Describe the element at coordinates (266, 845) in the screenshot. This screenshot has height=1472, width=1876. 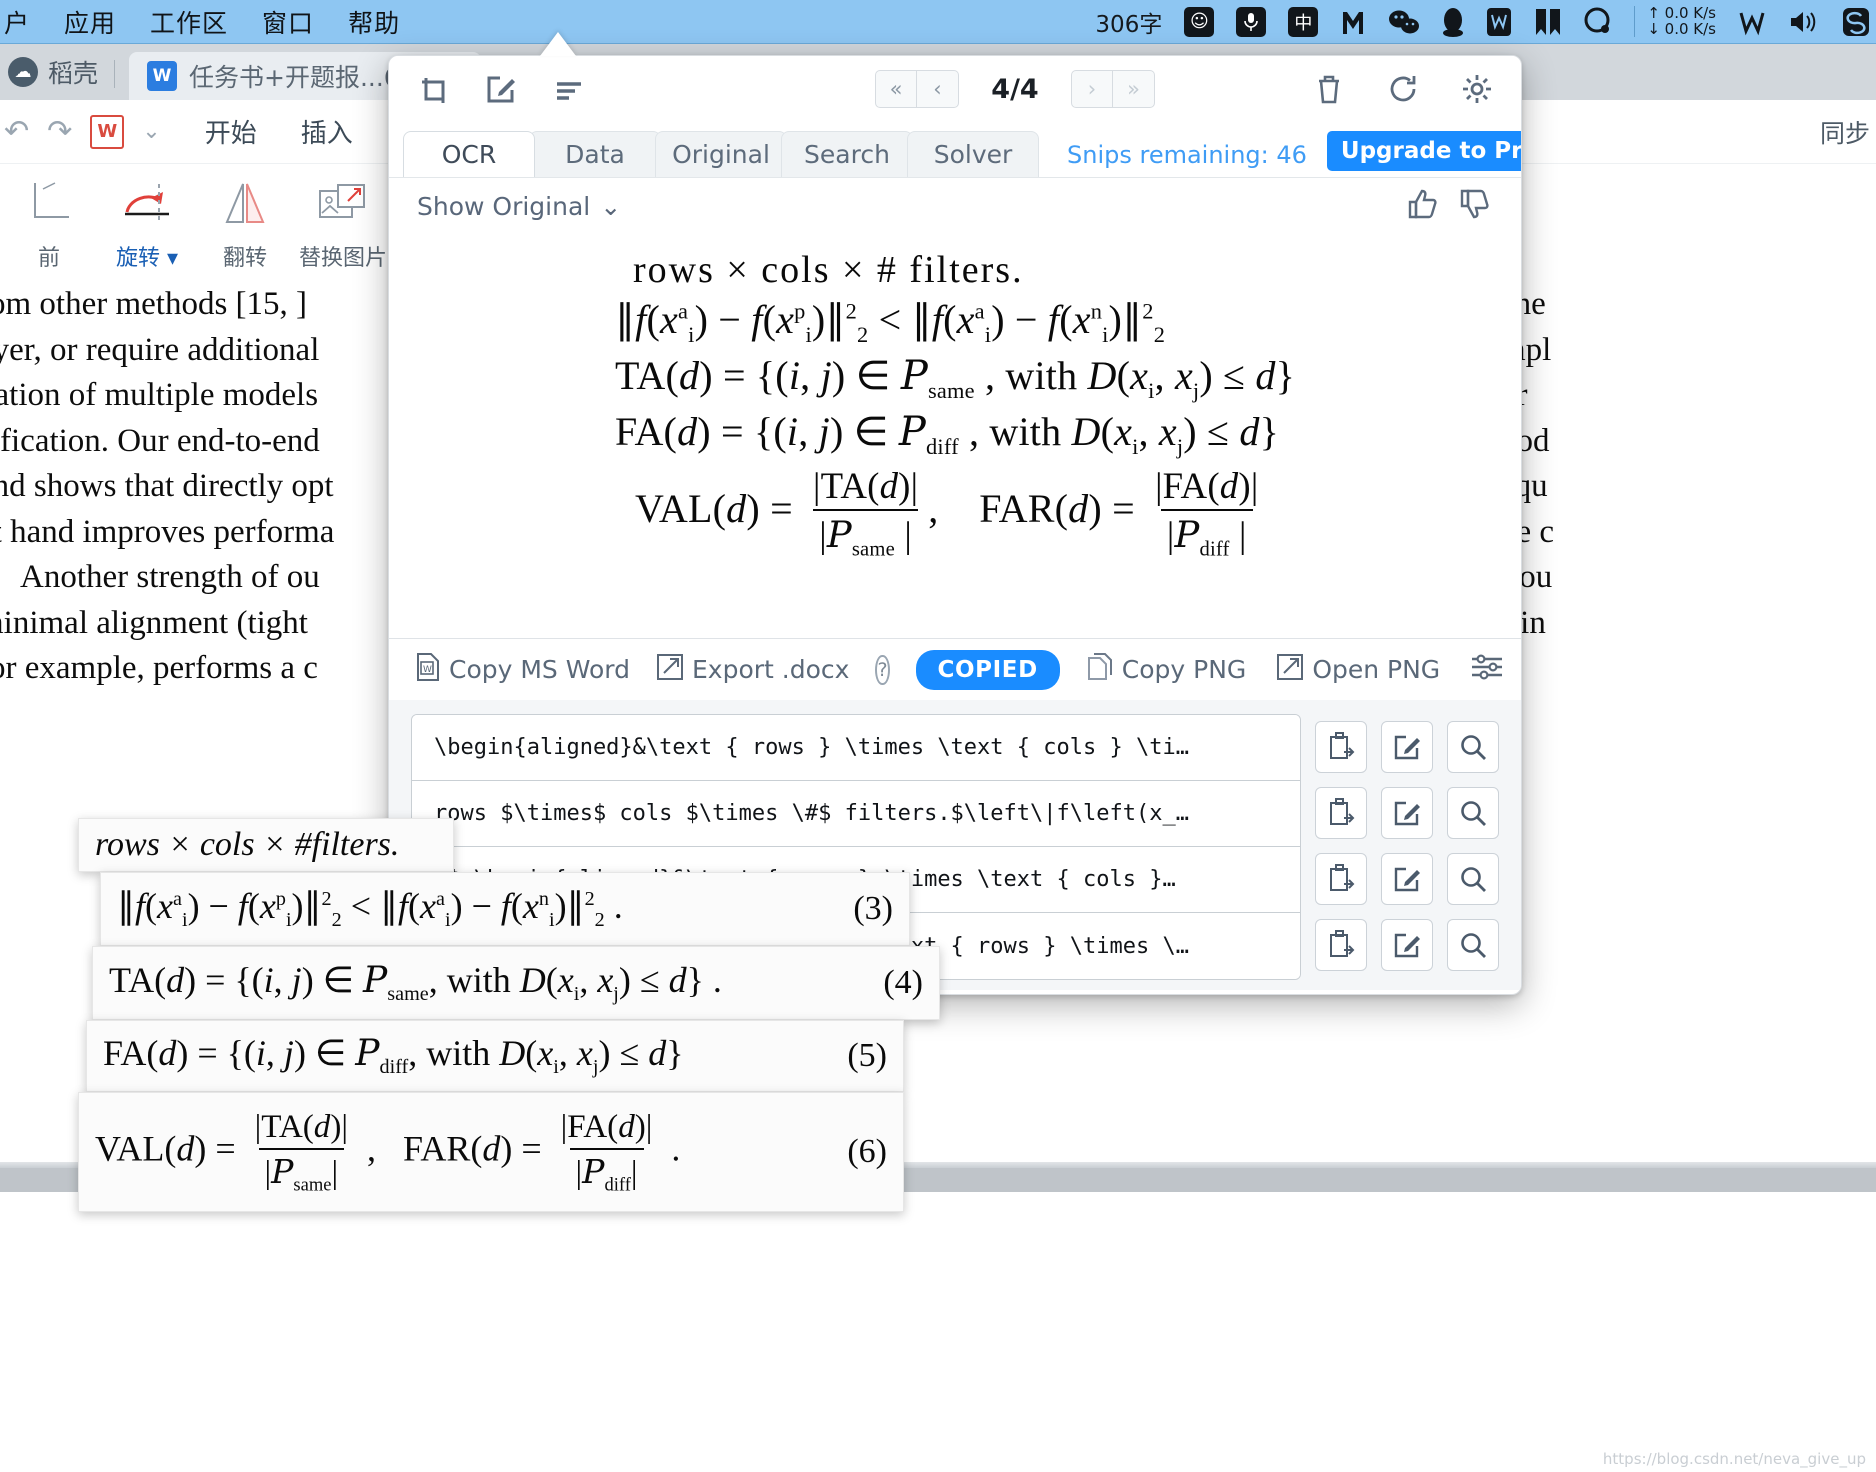
I see `overlay-eq-rows: rows × cols × #filters.` at that location.